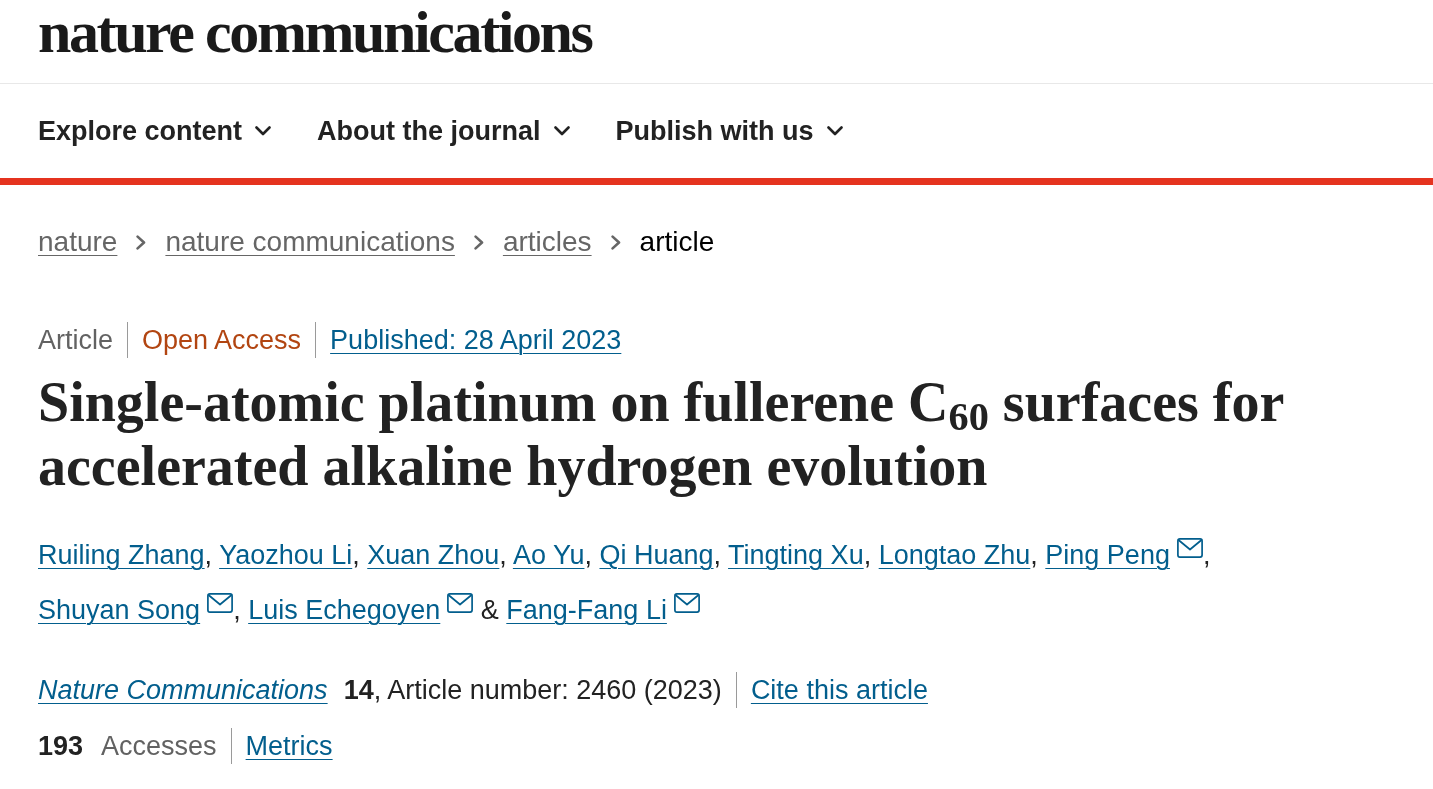 Image resolution: width=1433 pixels, height=789 pixels. What do you see at coordinates (119, 610) in the screenshot?
I see `author-link: Shuyan Song` at bounding box center [119, 610].